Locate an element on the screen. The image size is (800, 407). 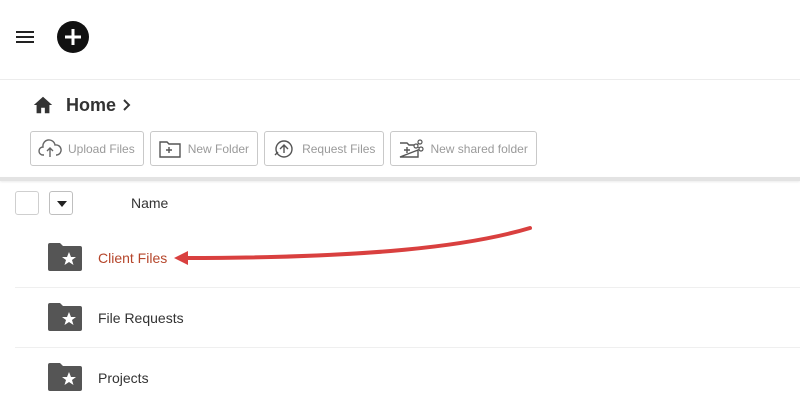
list-header: Name is located at coordinates (407, 204).